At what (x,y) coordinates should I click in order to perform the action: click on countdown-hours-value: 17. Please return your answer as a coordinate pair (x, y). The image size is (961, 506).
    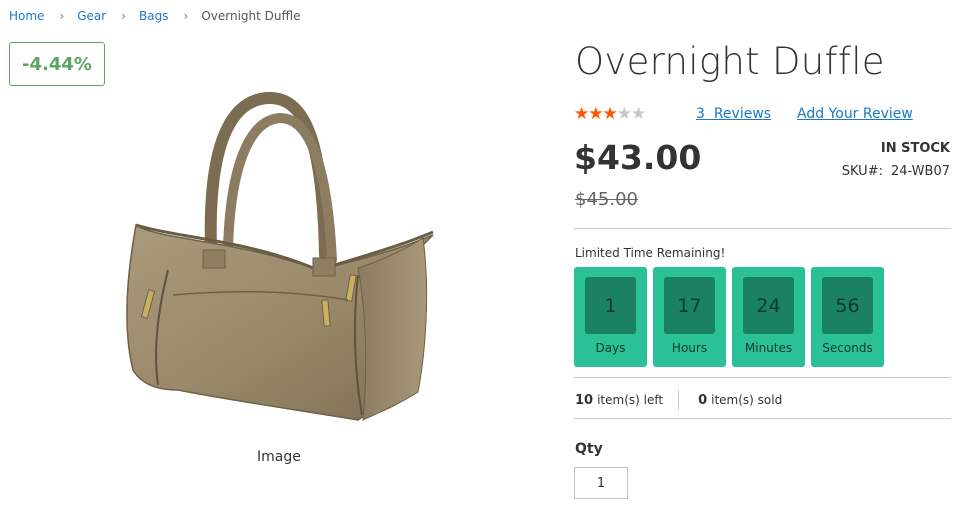
    Looking at the image, I should click on (689, 305).